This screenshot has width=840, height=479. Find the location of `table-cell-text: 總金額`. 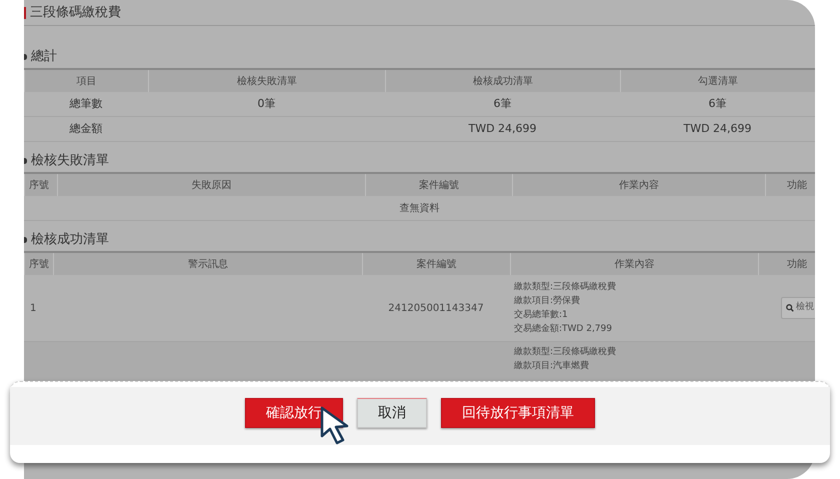

table-cell-text: 總金額 is located at coordinates (86, 128).